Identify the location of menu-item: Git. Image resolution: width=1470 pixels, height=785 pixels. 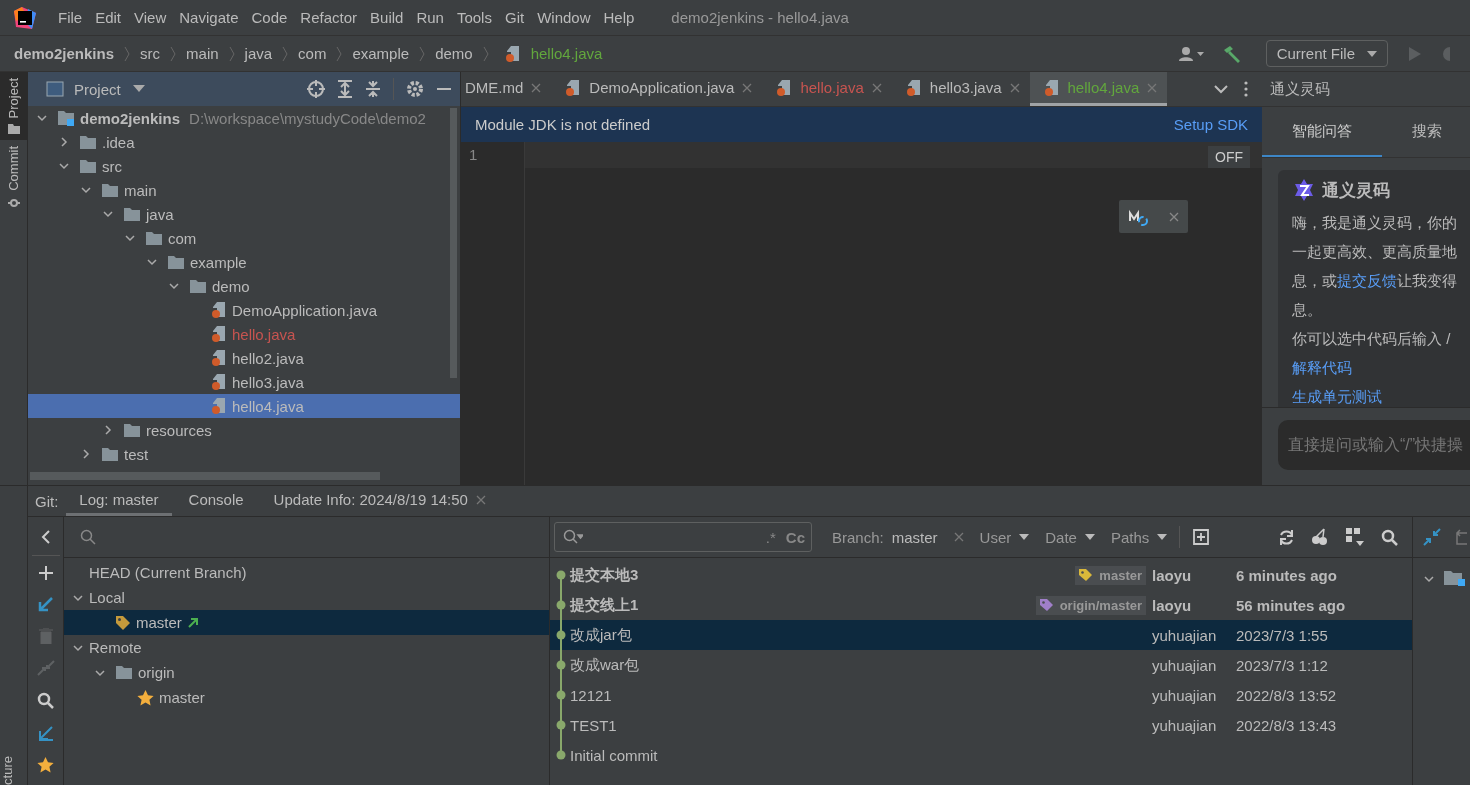
(514, 17).